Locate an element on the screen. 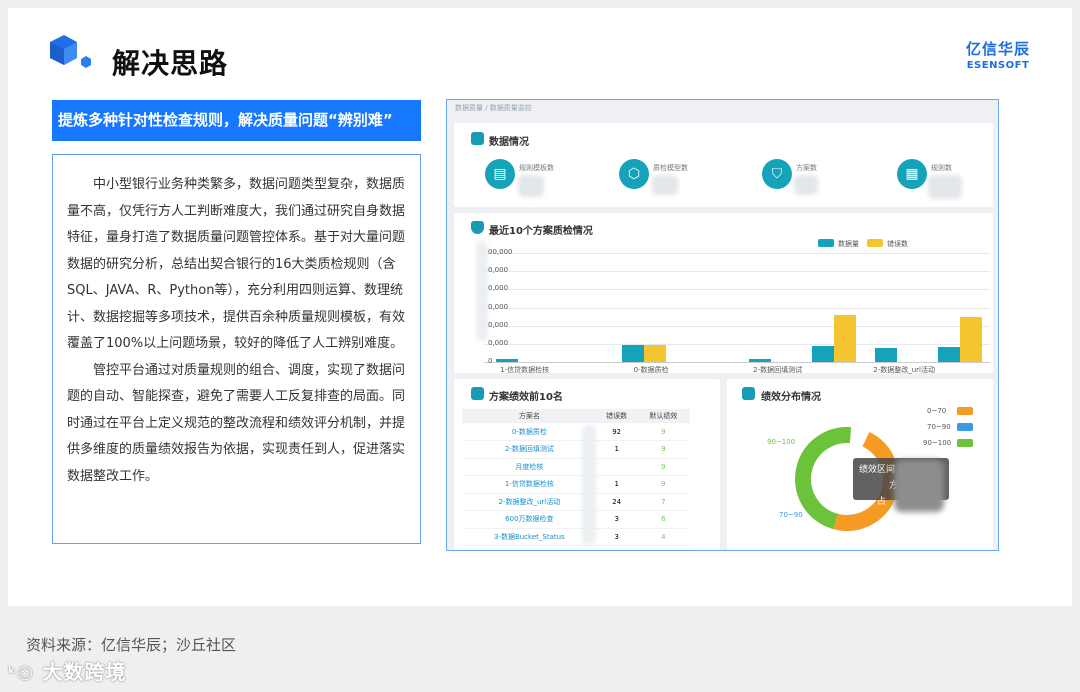  company-logo: 亿信华辰 ESENSOFT is located at coordinates (998, 54).